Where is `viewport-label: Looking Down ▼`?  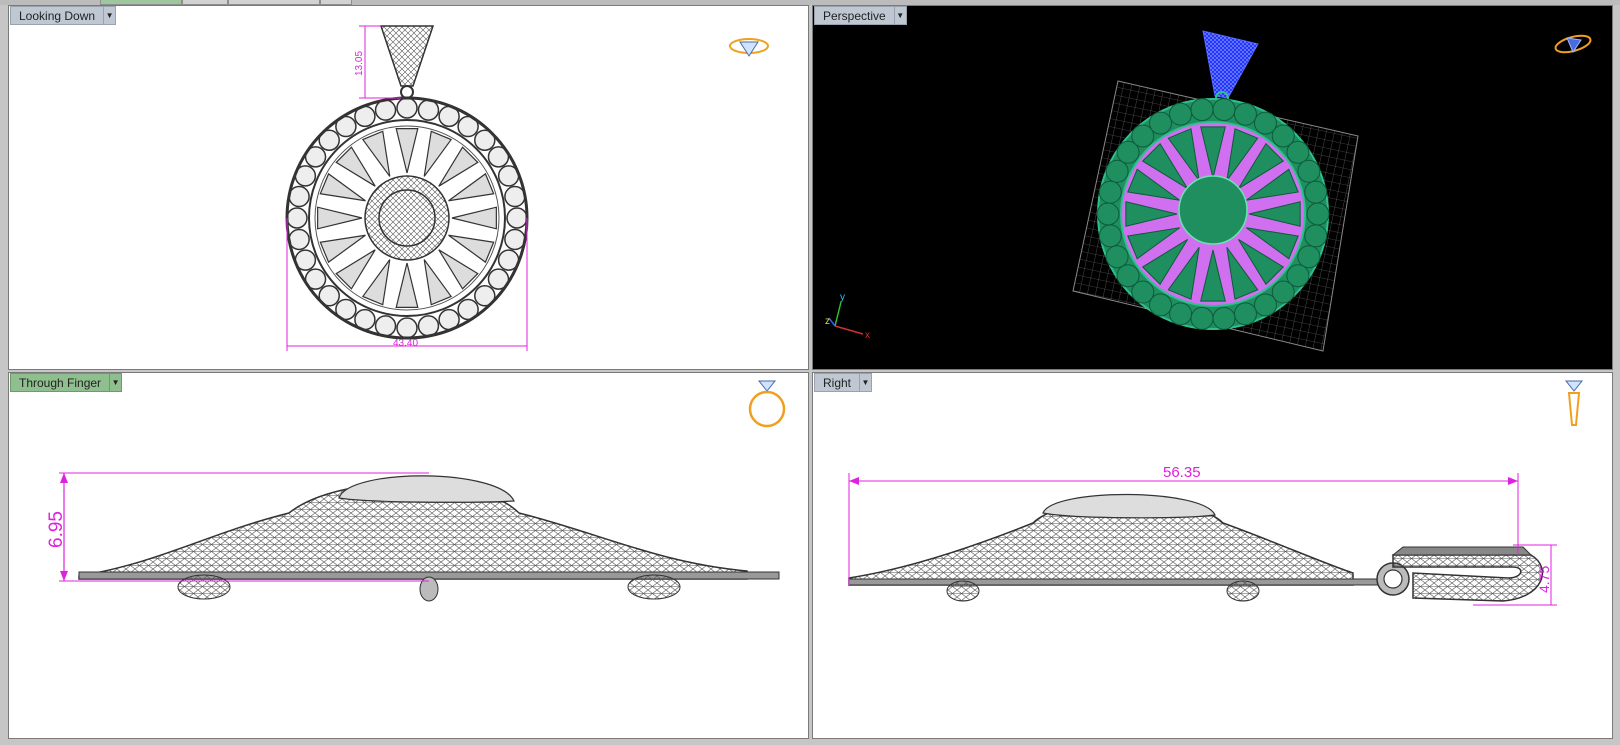
viewport-label: Looking Down ▼ is located at coordinates (63, 15).